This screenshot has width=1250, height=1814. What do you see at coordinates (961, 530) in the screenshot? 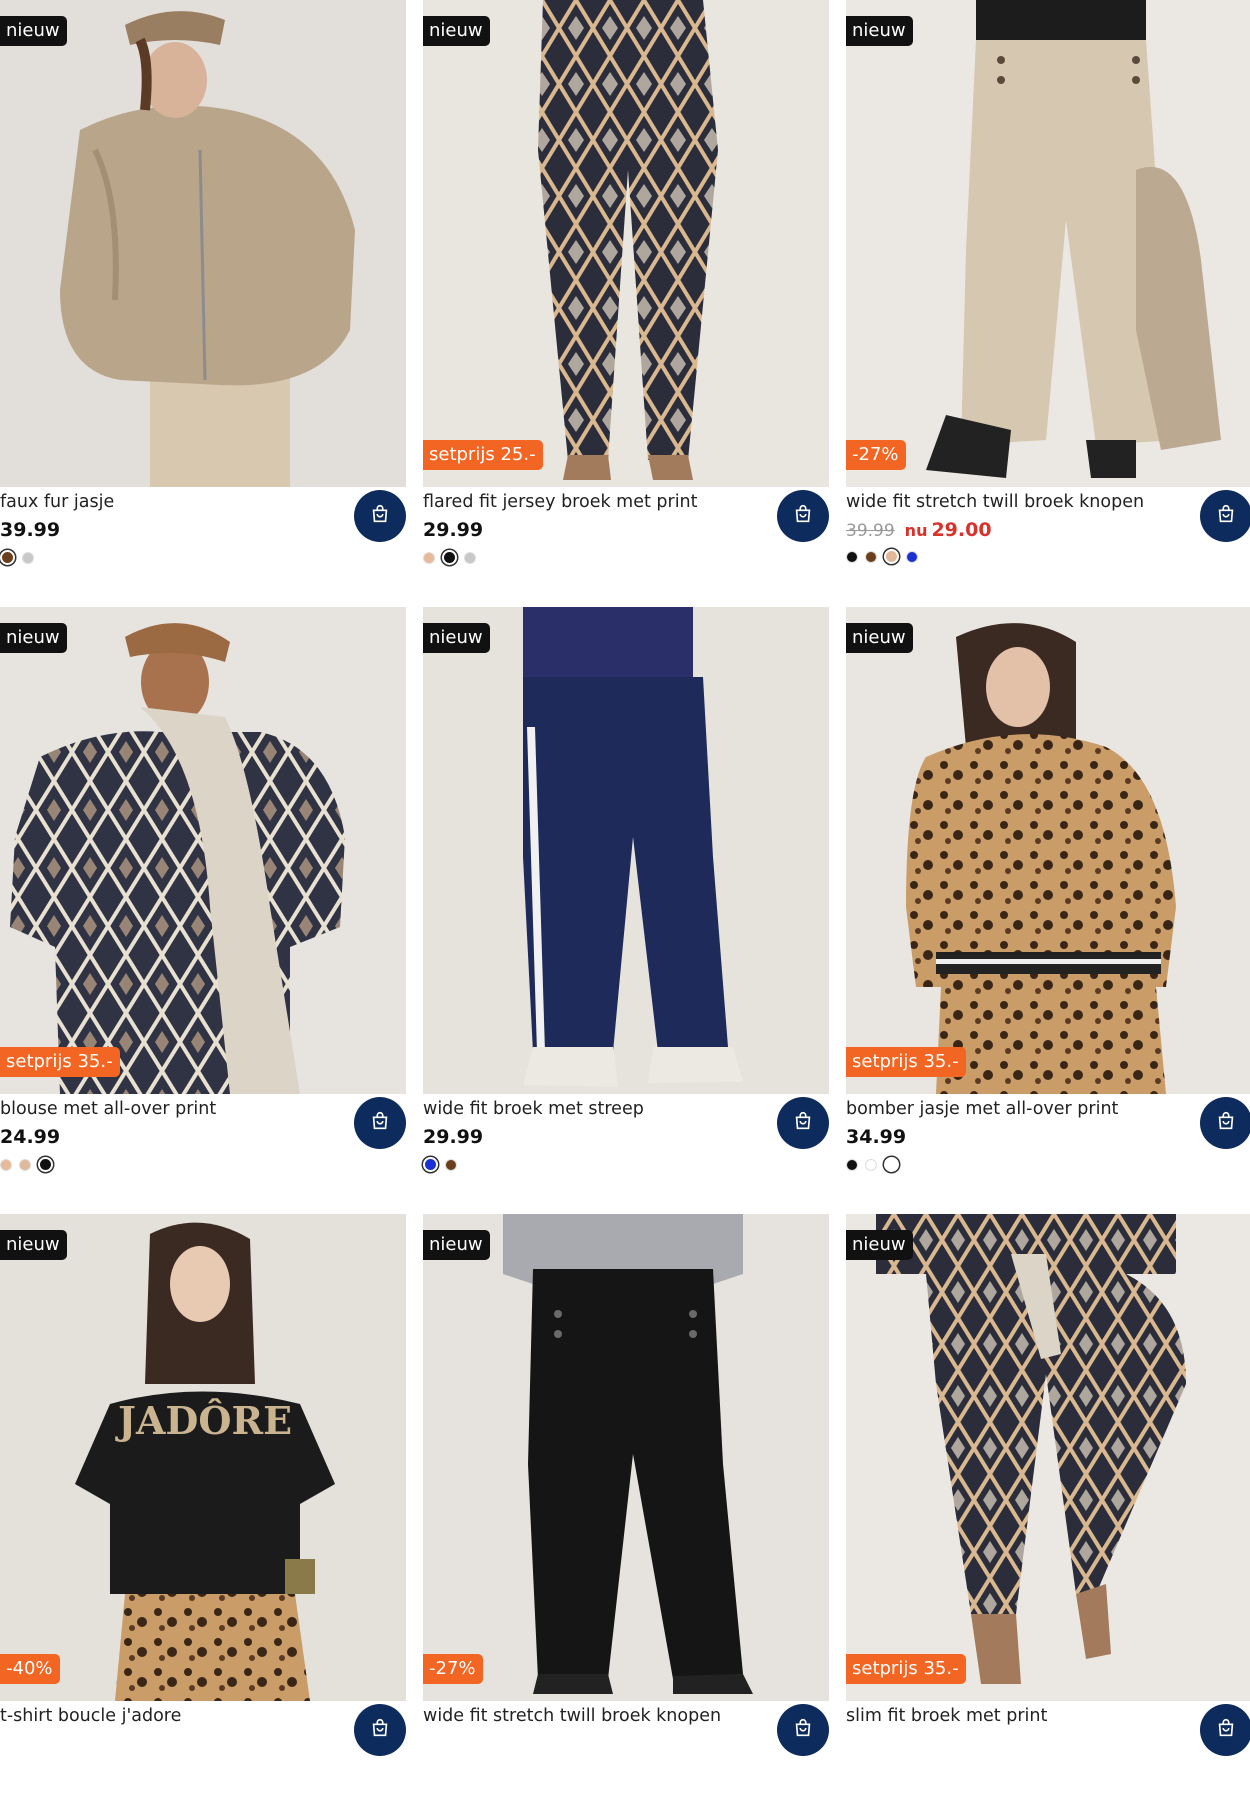
I see `sale-price: 29.00` at bounding box center [961, 530].